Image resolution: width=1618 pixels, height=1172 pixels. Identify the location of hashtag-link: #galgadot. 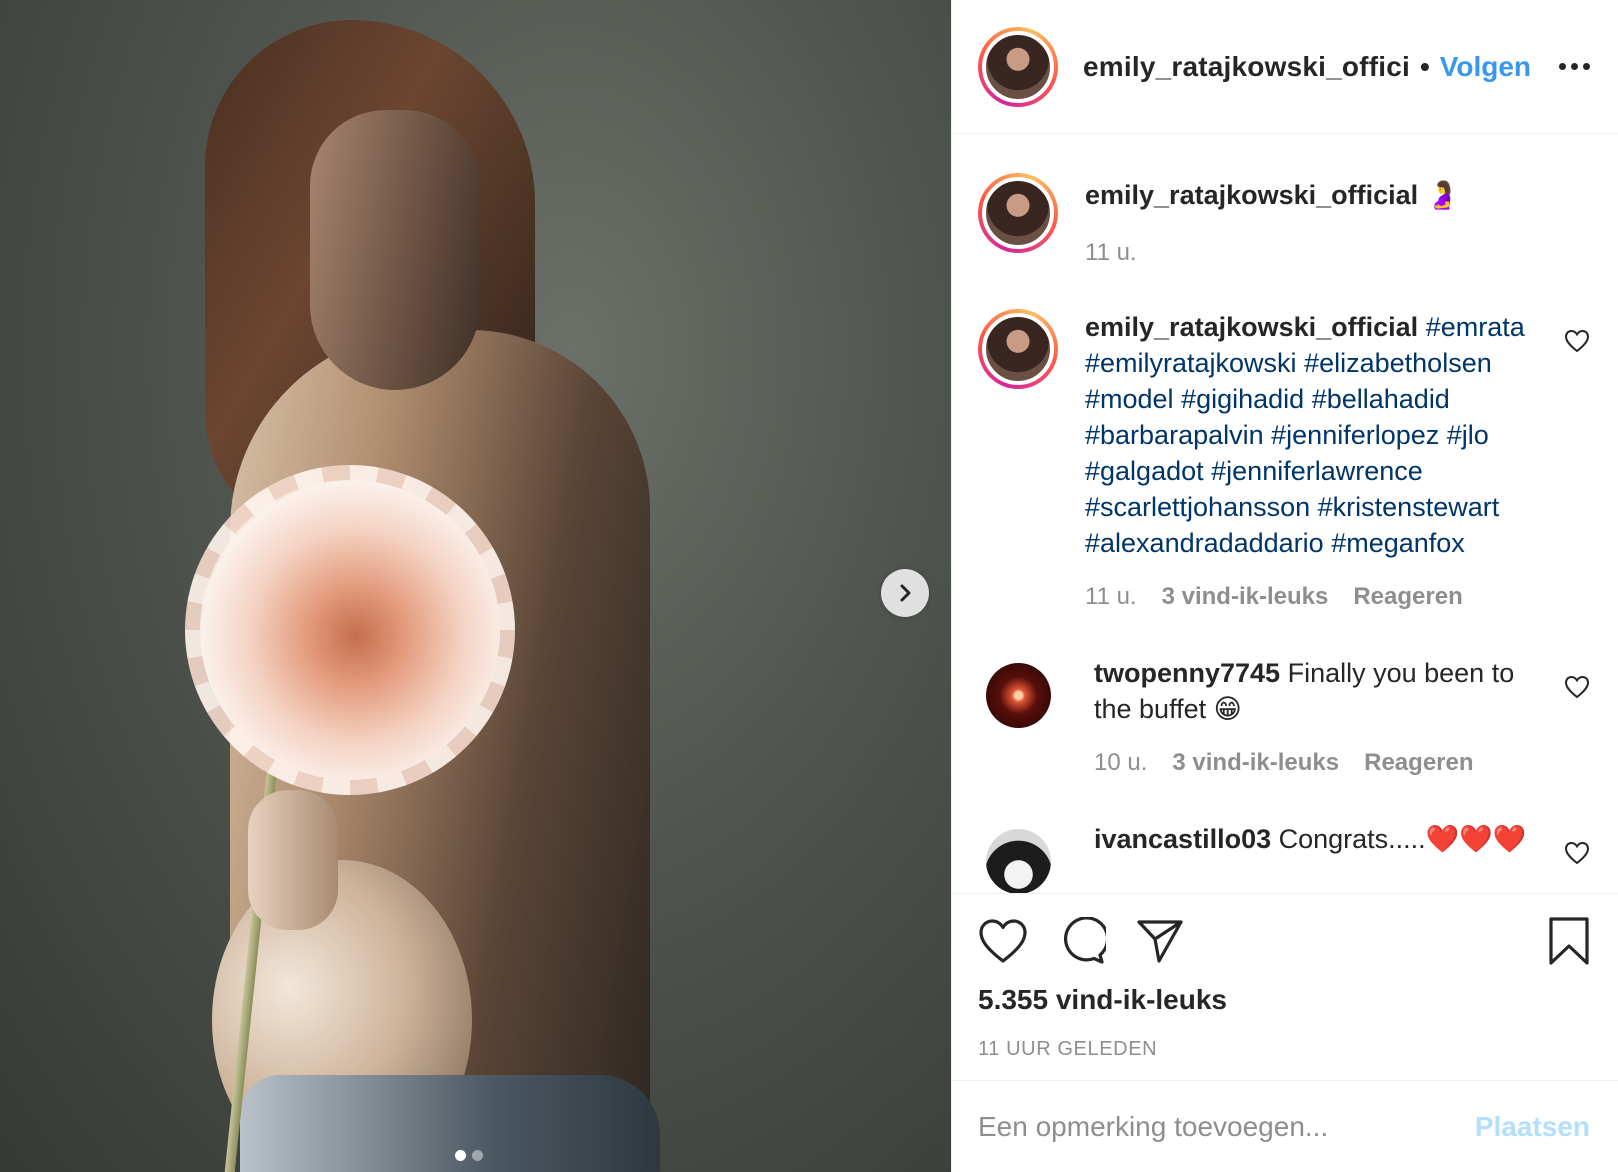
(1144, 471).